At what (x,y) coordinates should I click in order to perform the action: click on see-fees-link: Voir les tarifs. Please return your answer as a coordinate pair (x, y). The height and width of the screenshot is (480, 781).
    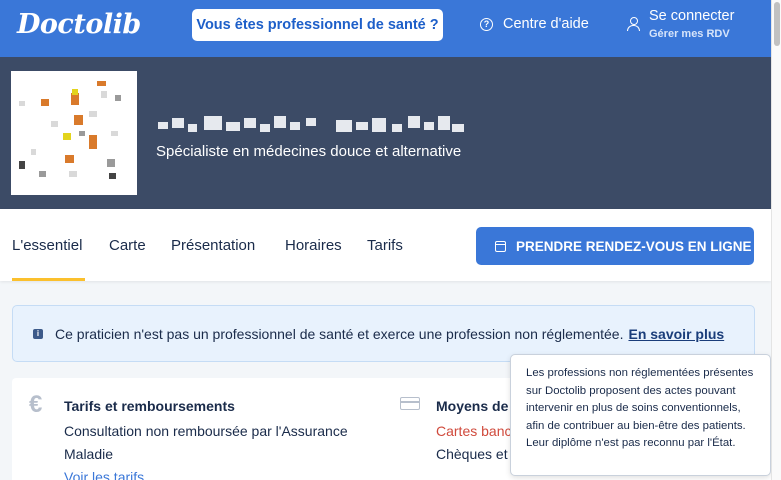
    Looking at the image, I should click on (104, 474).